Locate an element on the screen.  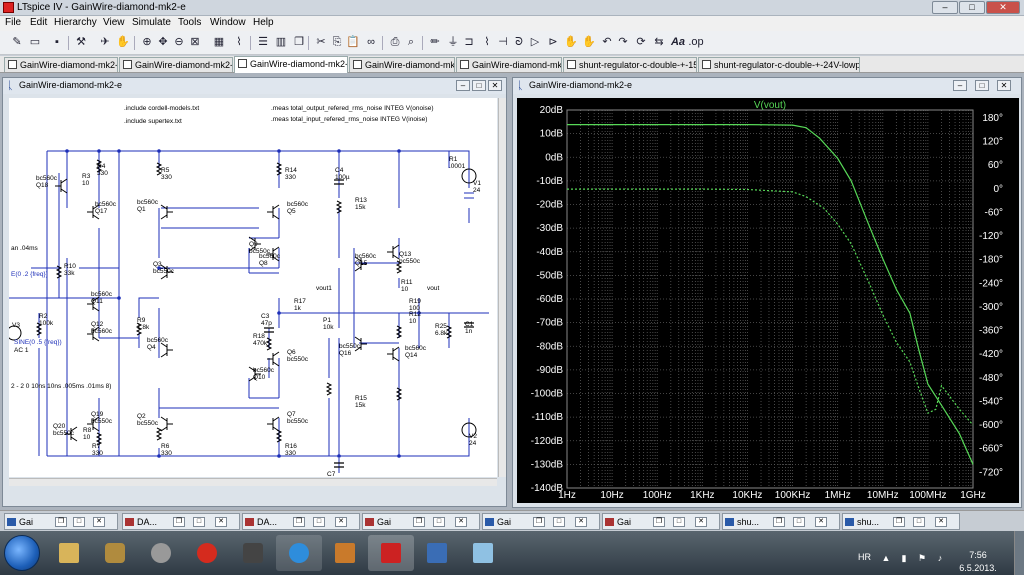
component-ref: Q3 is located at coordinates (157, 264).